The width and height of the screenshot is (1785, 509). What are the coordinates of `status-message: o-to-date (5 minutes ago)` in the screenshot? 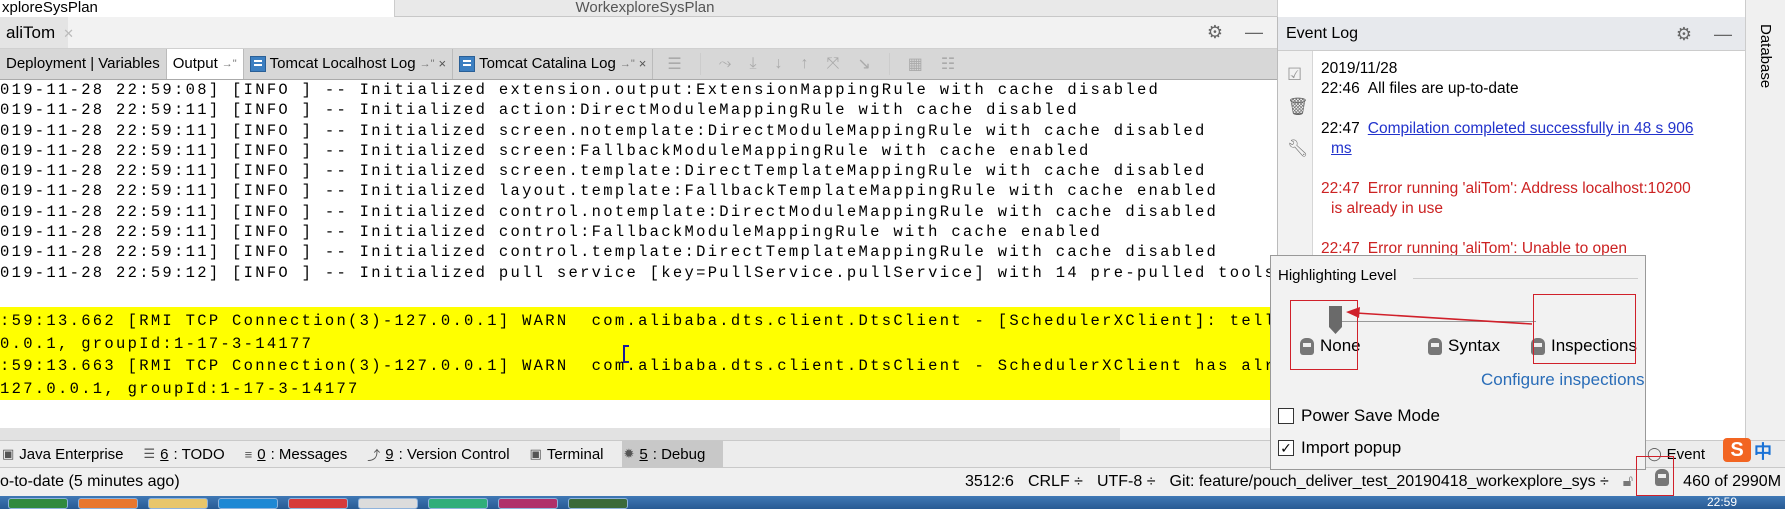 It's located at (90, 482).